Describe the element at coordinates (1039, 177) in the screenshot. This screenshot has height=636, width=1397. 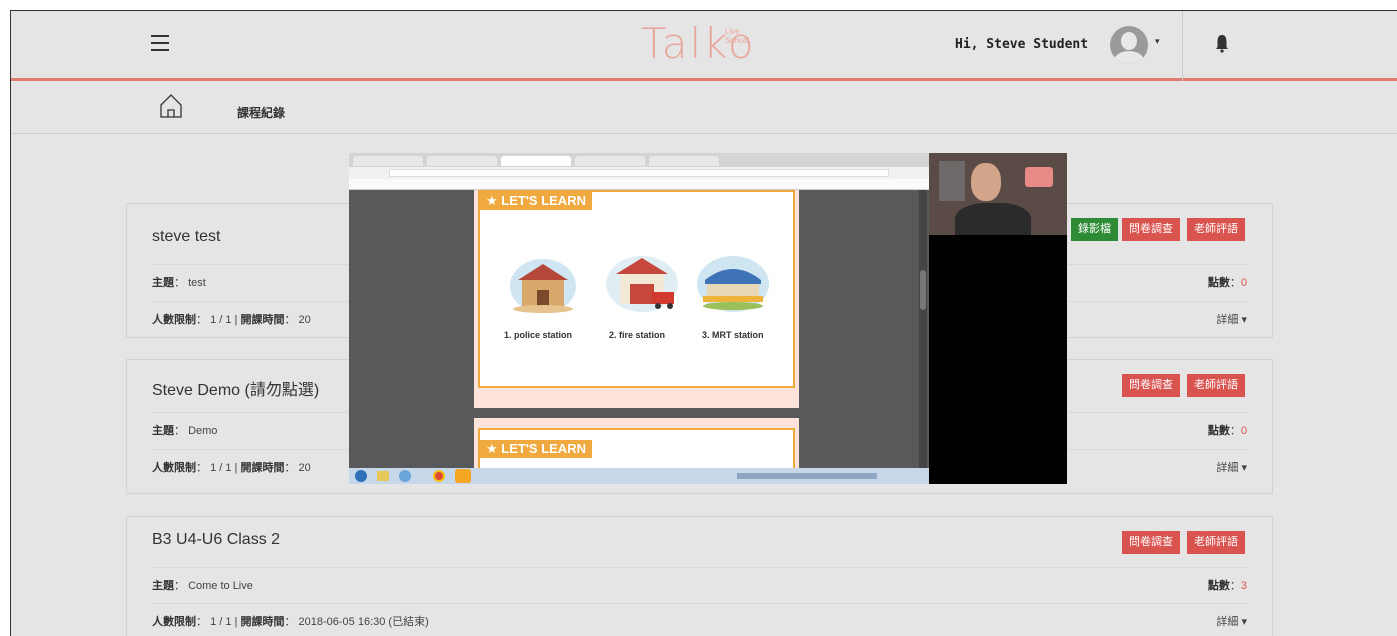
I see `camera-toggle-button` at that location.